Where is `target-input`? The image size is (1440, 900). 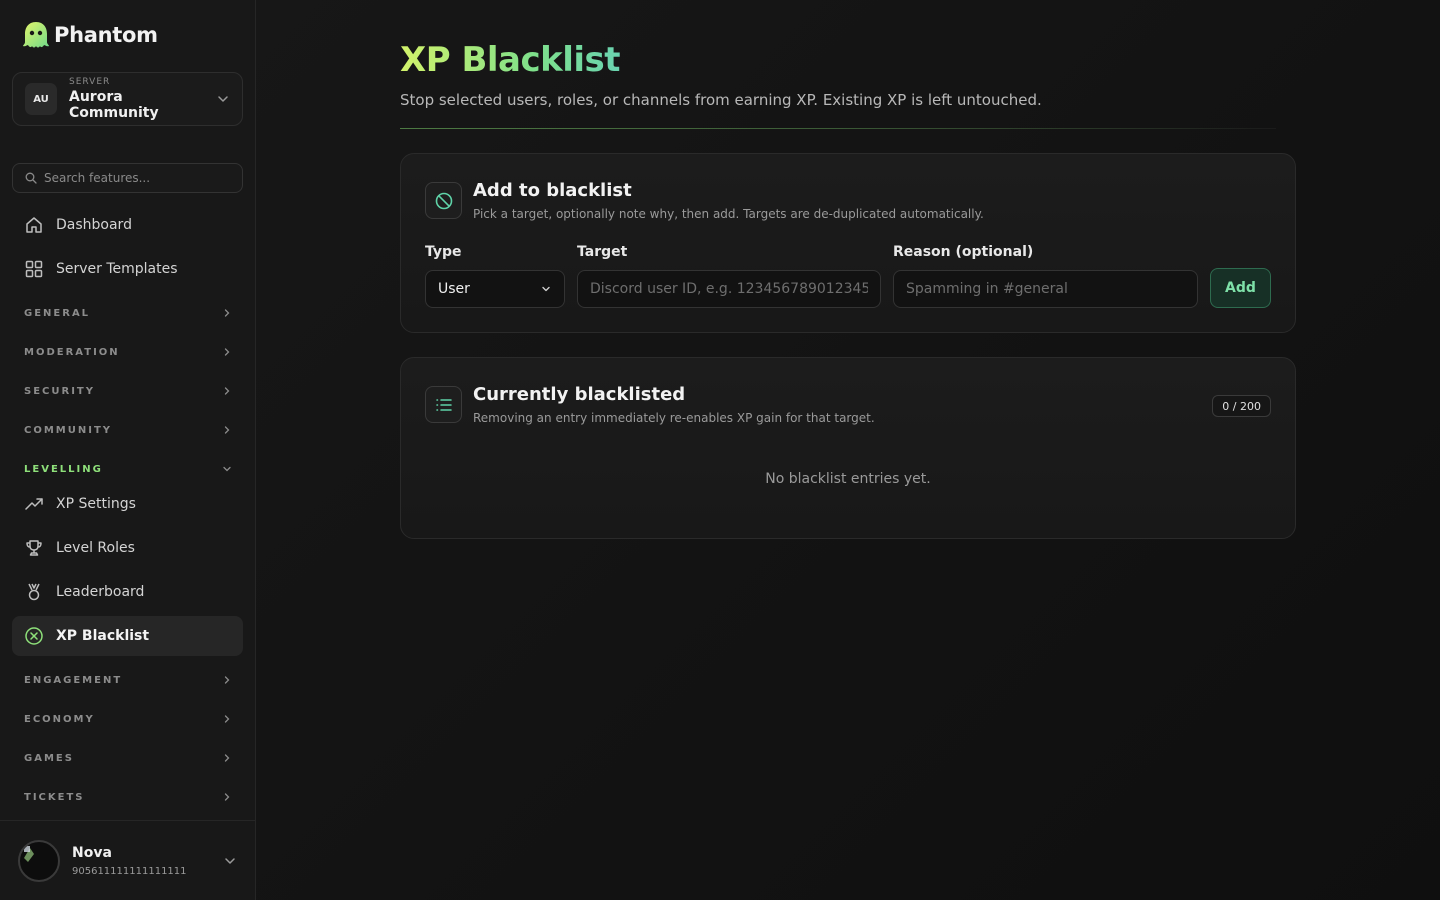 target-input is located at coordinates (729, 289).